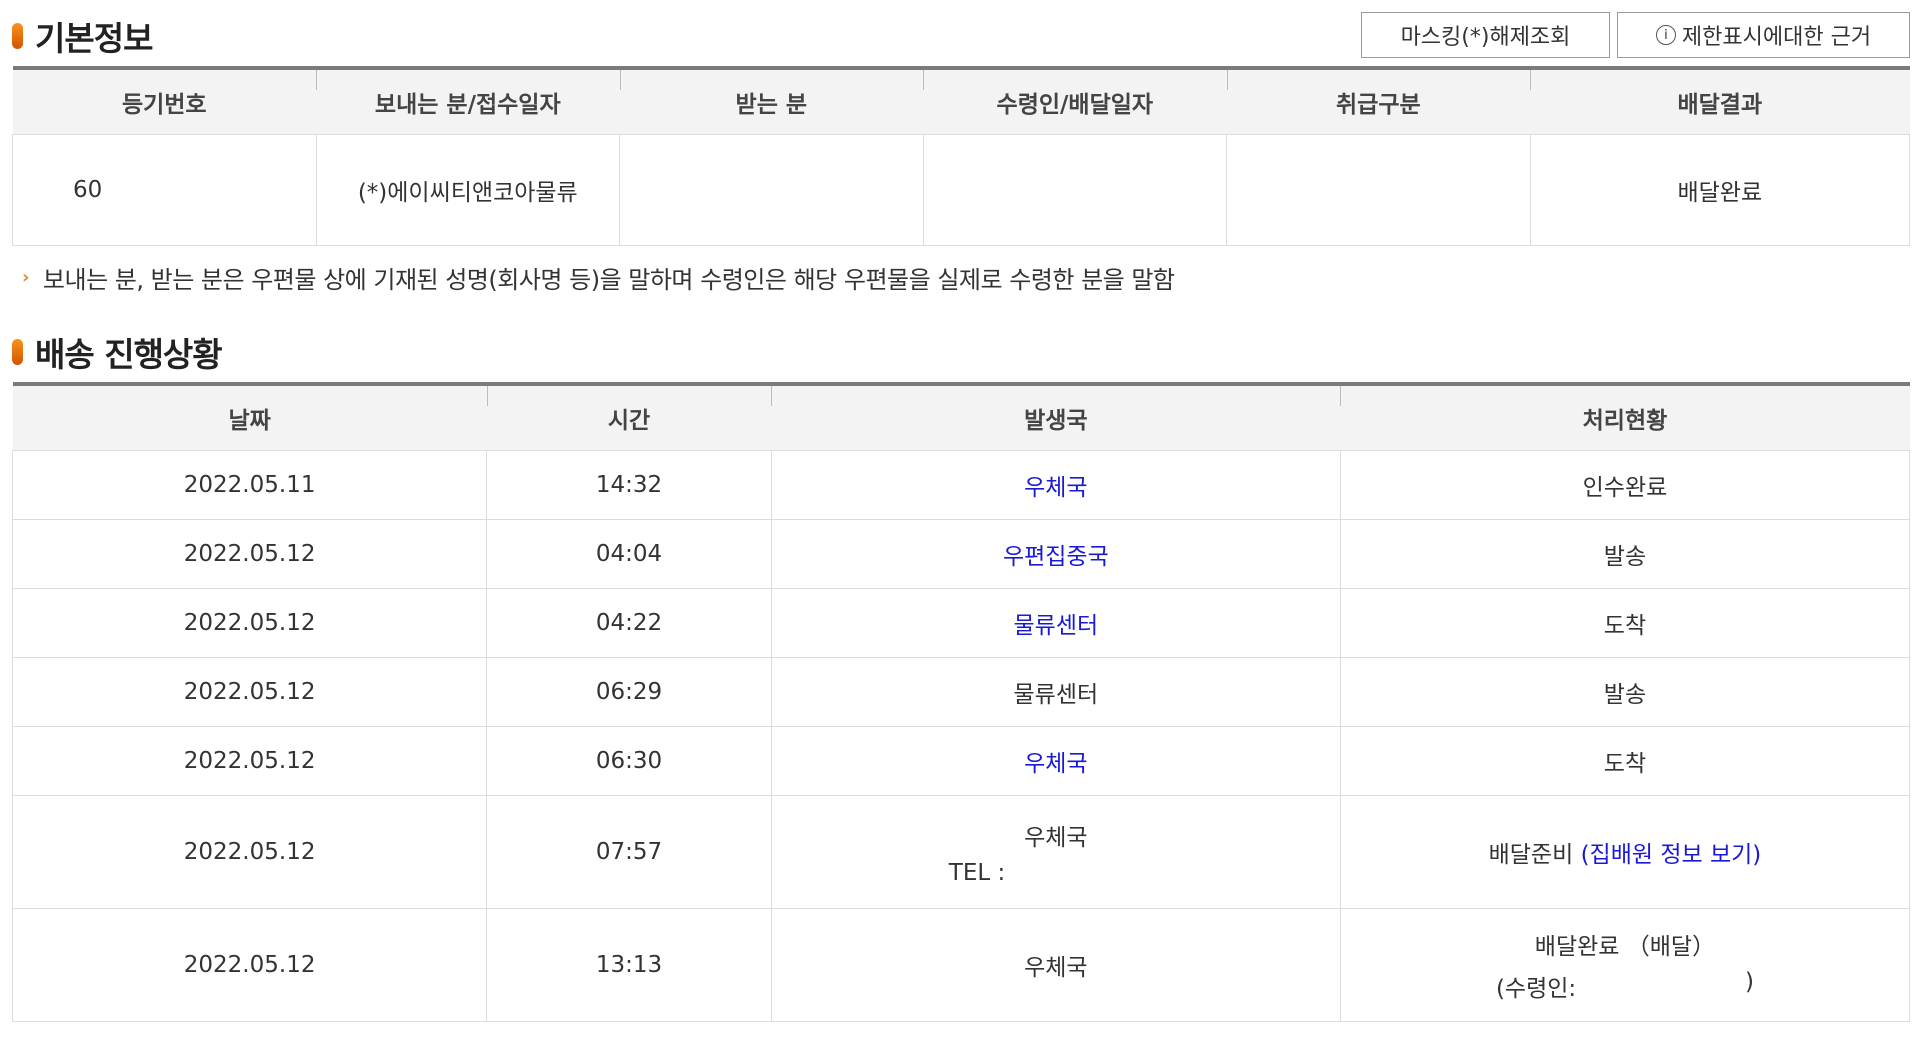 This screenshot has width=1922, height=1058. Describe the element at coordinates (467, 105) in the screenshot. I see `col-header-sender-text: 보내는 분/접수일자` at that location.